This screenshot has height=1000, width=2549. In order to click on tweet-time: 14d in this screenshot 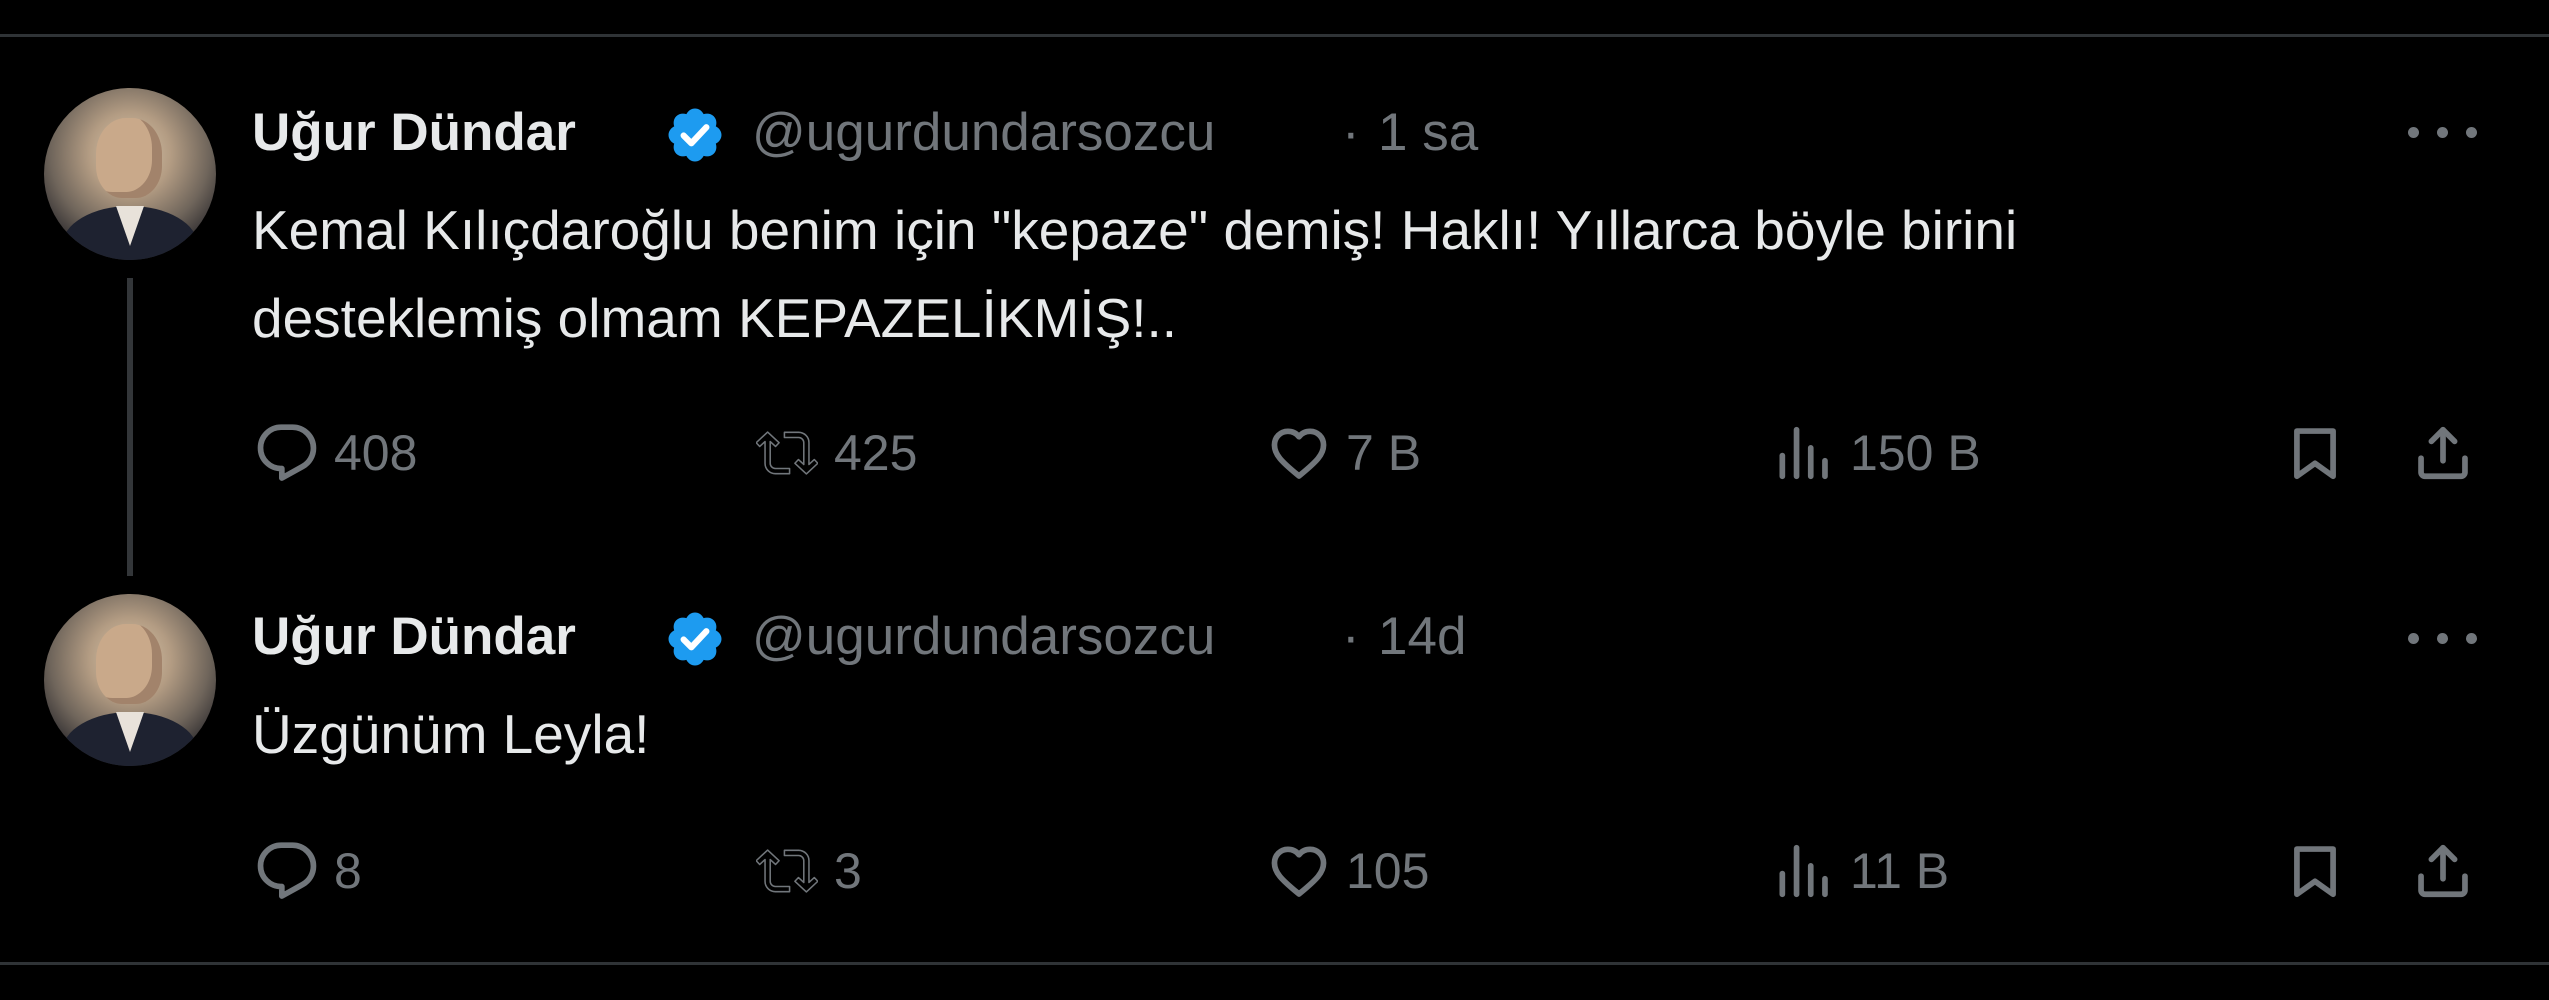, I will do `click(1422, 636)`.